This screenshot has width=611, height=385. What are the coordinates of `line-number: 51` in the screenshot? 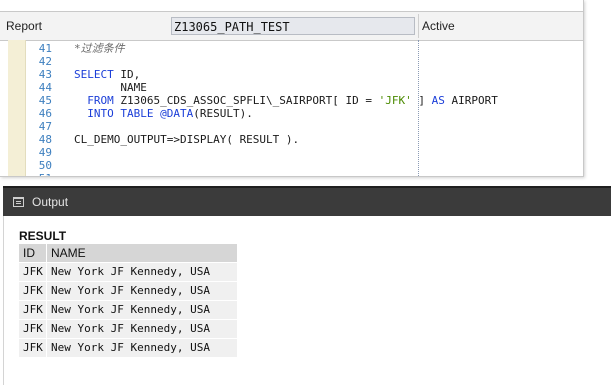 It's located at (39, 174).